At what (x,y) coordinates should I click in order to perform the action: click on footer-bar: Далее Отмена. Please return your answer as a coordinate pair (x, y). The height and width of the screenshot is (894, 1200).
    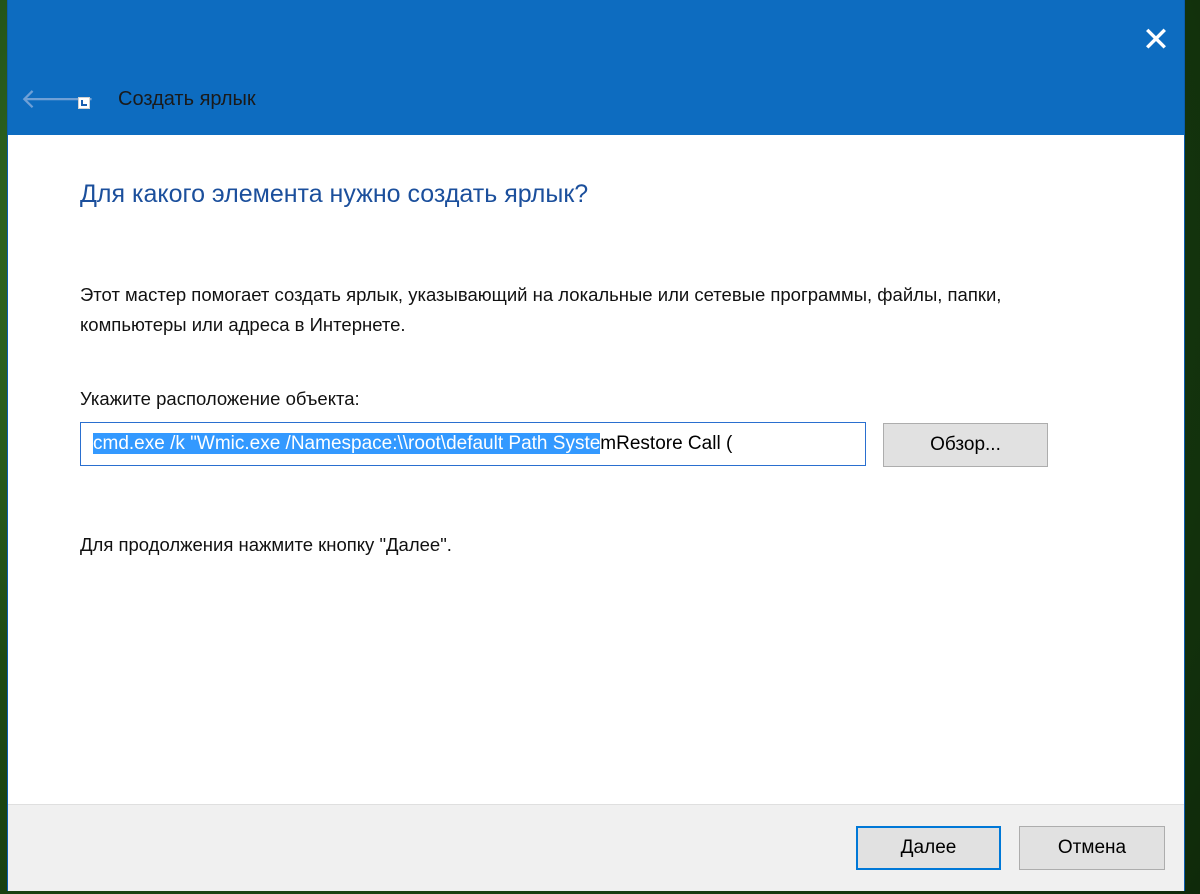
    Looking at the image, I should click on (596, 847).